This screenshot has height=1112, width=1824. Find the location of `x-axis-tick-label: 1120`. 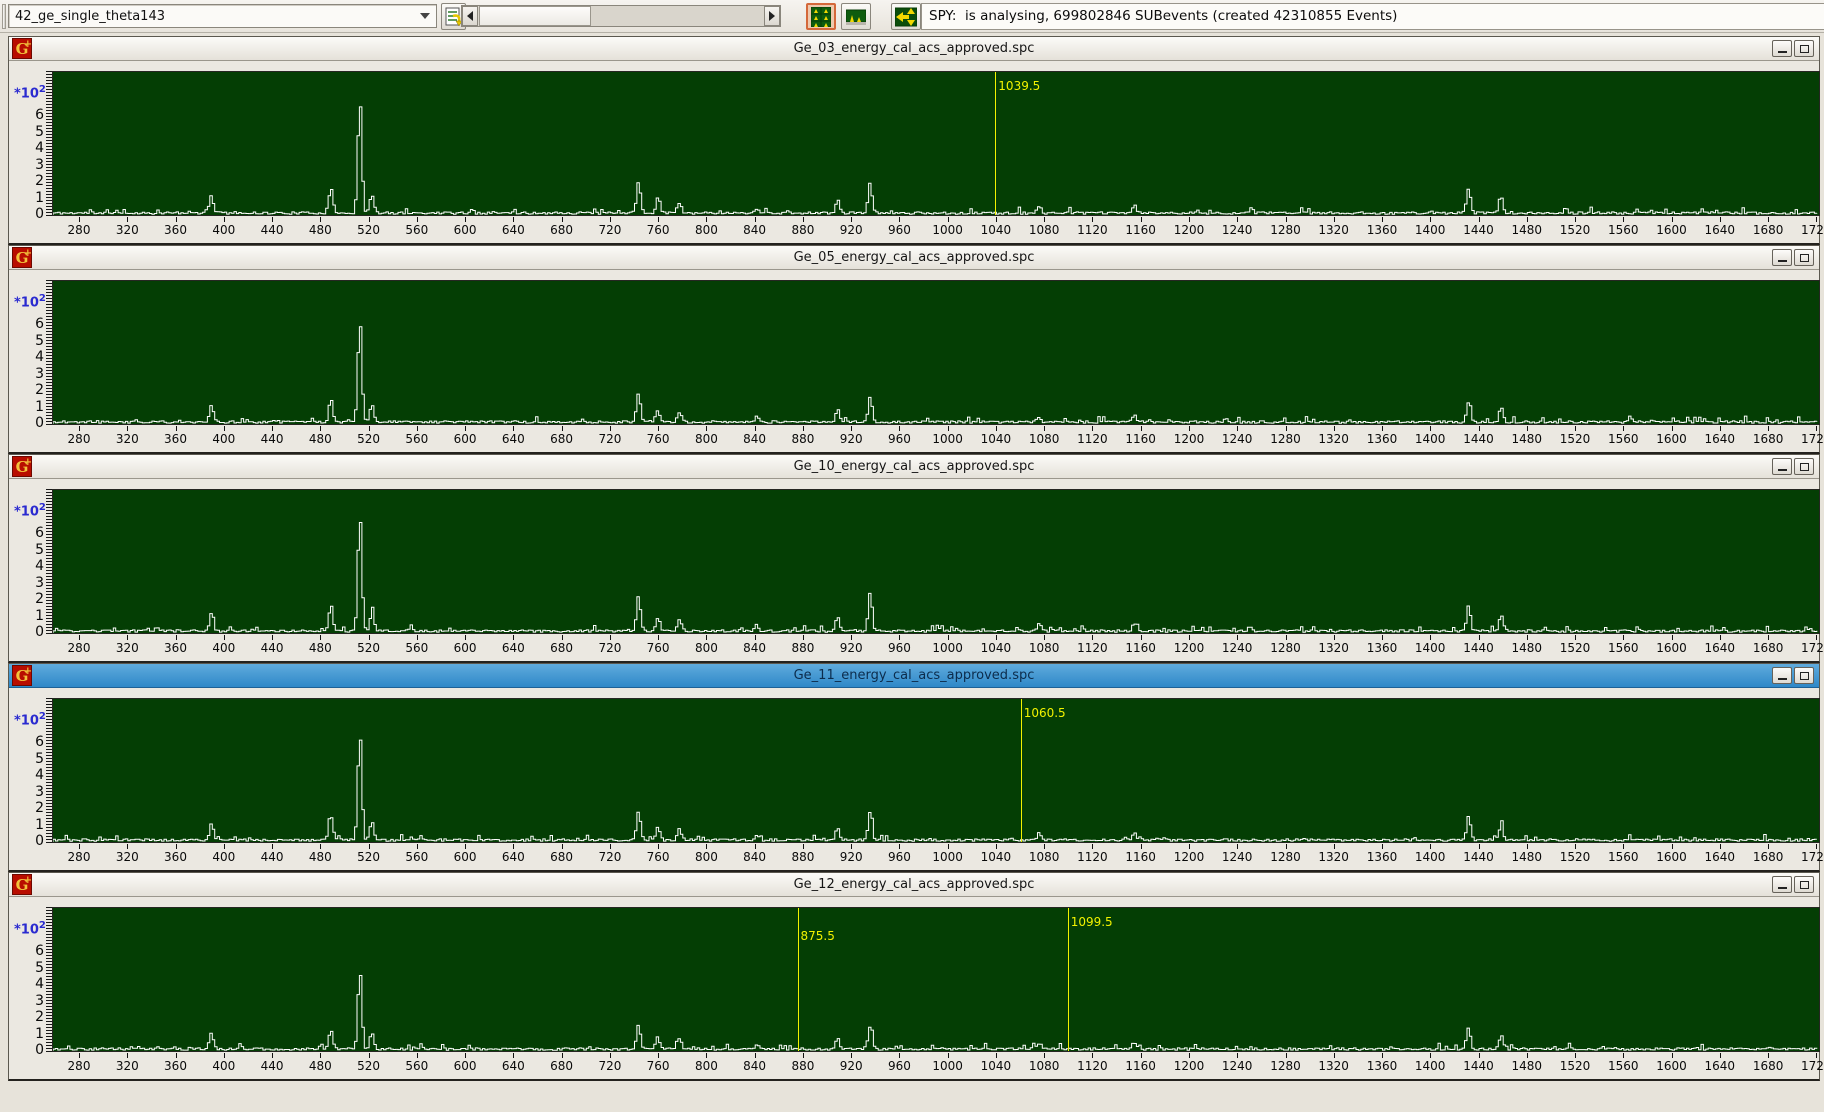

x-axis-tick-label: 1120 is located at coordinates (1092, 648).